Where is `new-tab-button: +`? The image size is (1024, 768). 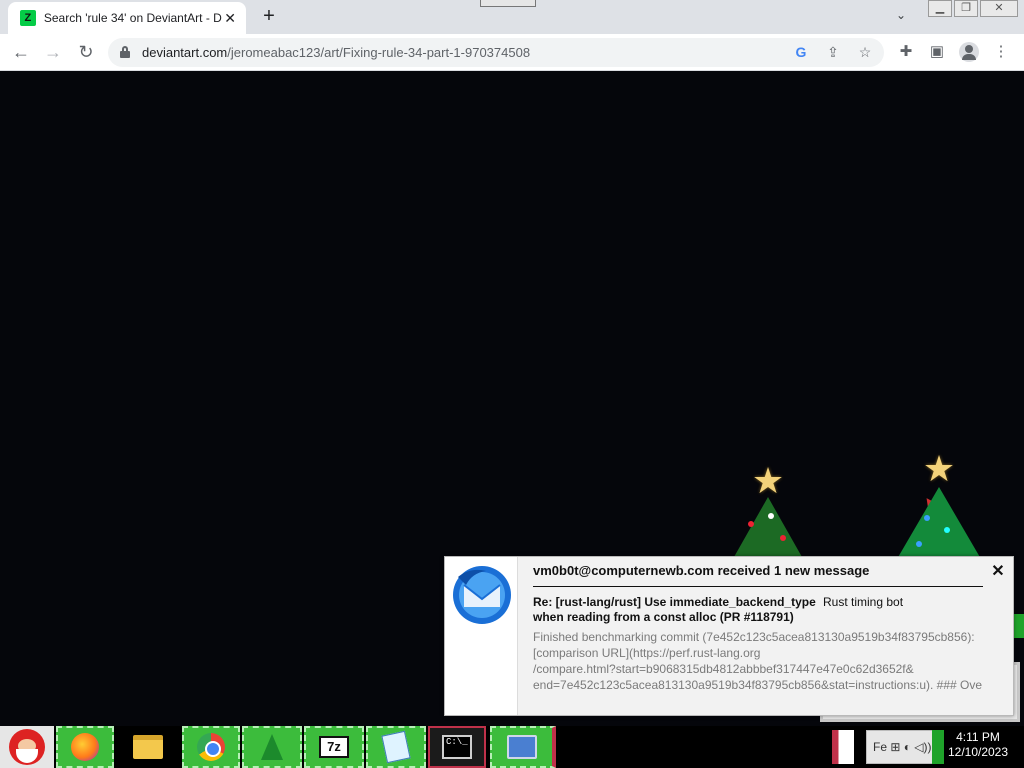
new-tab-button: + is located at coordinates (269, 17).